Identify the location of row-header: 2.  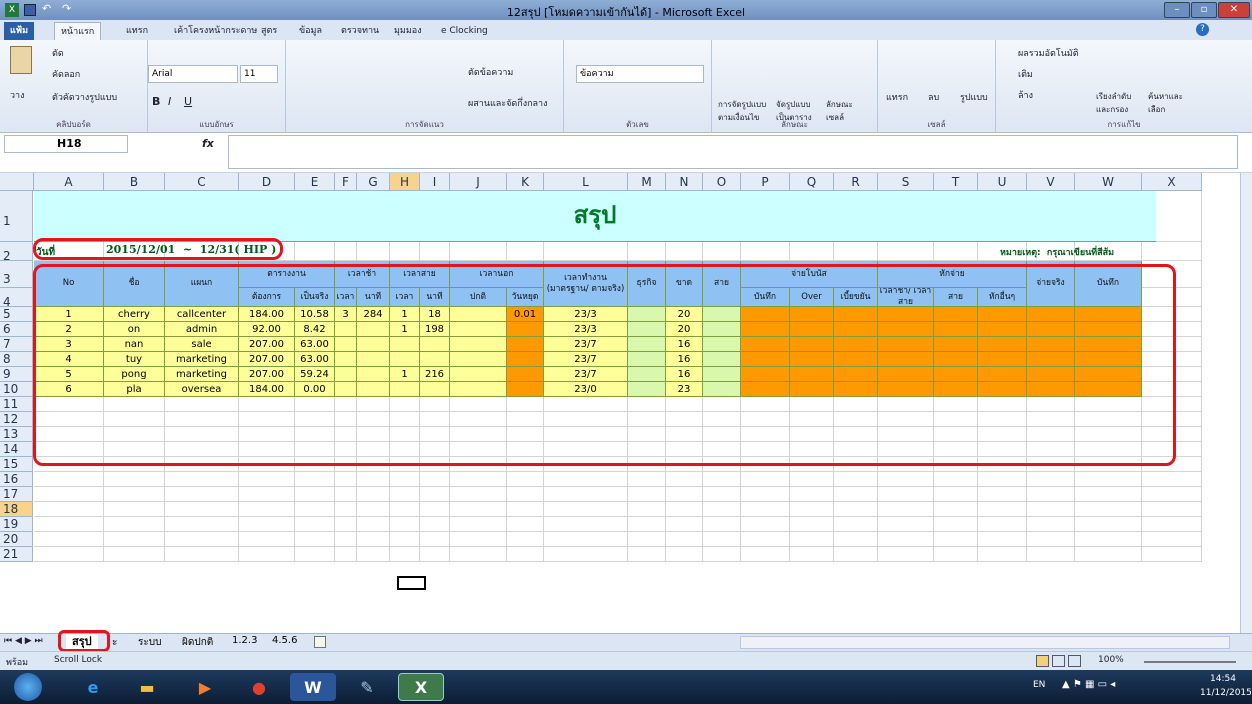
(16, 252).